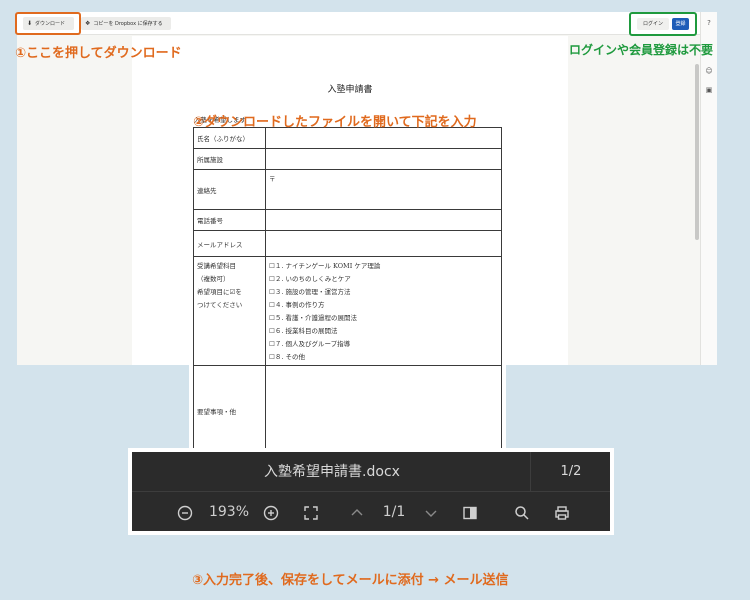 The width and height of the screenshot is (750, 600). What do you see at coordinates (287, 357) in the screenshot?
I see `course-item: ☐８. その他` at bounding box center [287, 357].